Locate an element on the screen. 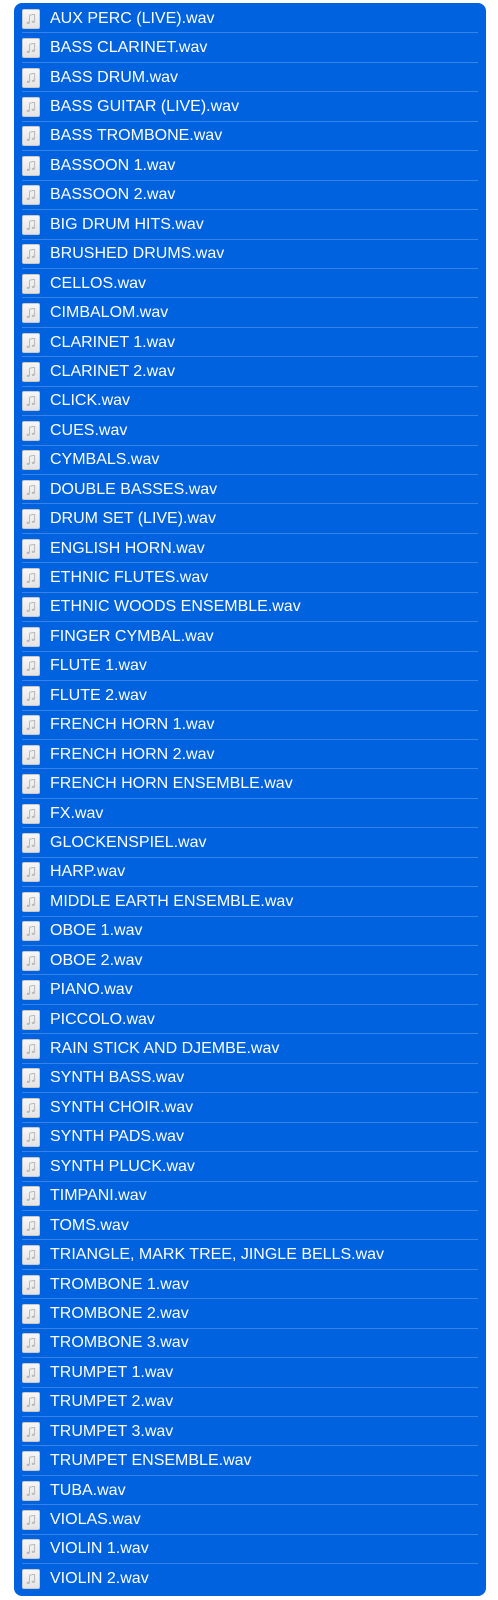 This screenshot has width=498, height=1600. file-row: BASSOON 1.wav is located at coordinates (250, 166).